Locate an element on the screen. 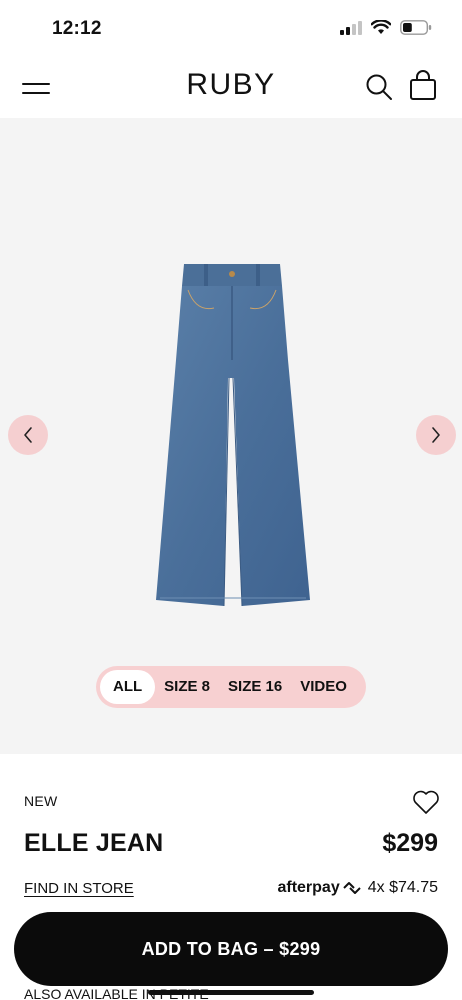  media-filter: ALL SIZE 8 SIZE 16 VIDEO is located at coordinates (231, 687).